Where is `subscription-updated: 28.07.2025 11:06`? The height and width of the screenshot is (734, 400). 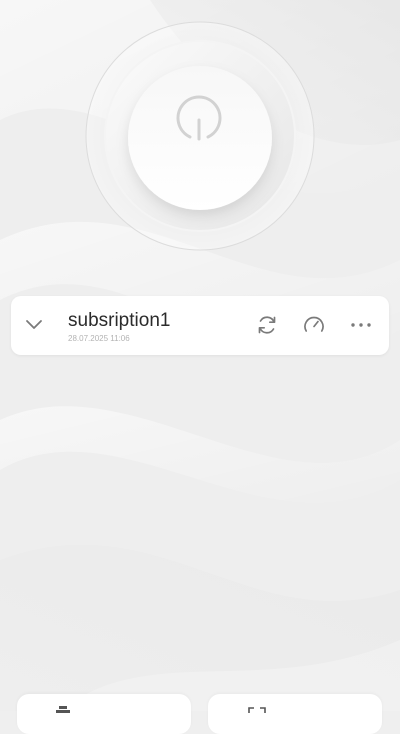 subscription-updated: 28.07.2025 11:06 is located at coordinates (99, 338).